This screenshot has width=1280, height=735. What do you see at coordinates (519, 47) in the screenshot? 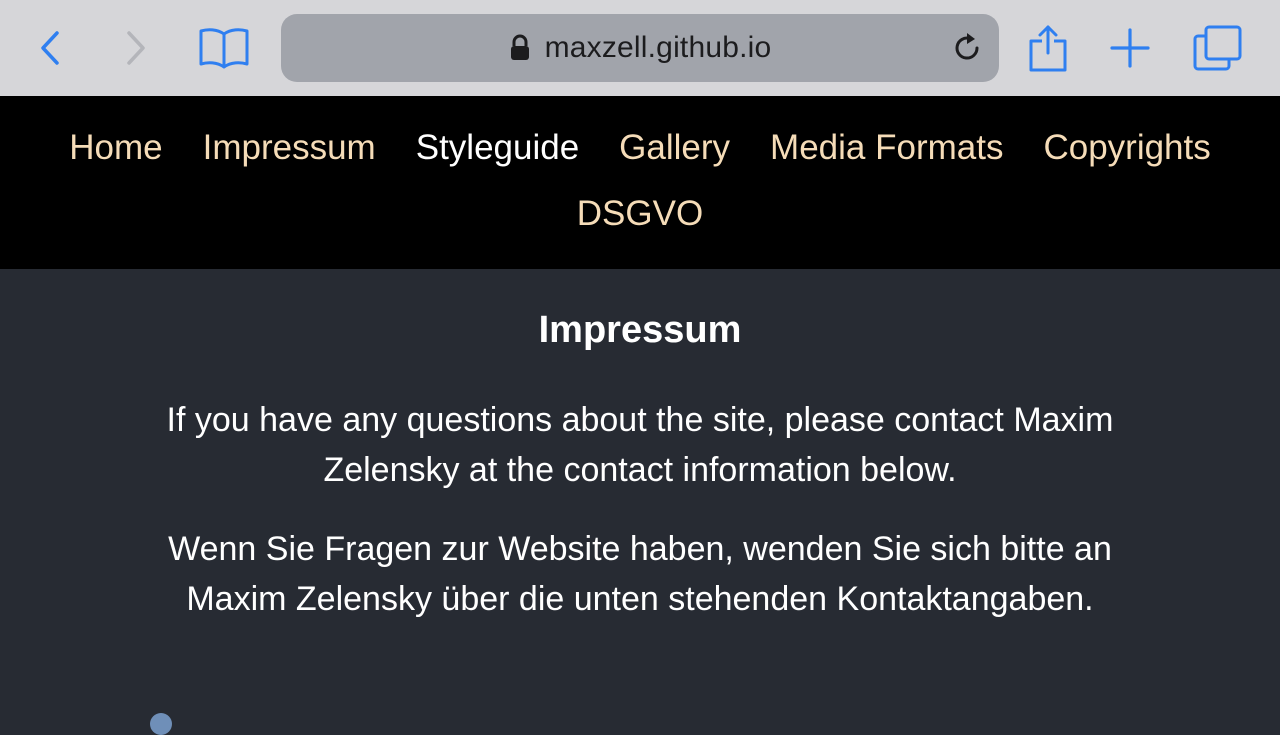
I see `lock-icon` at bounding box center [519, 47].